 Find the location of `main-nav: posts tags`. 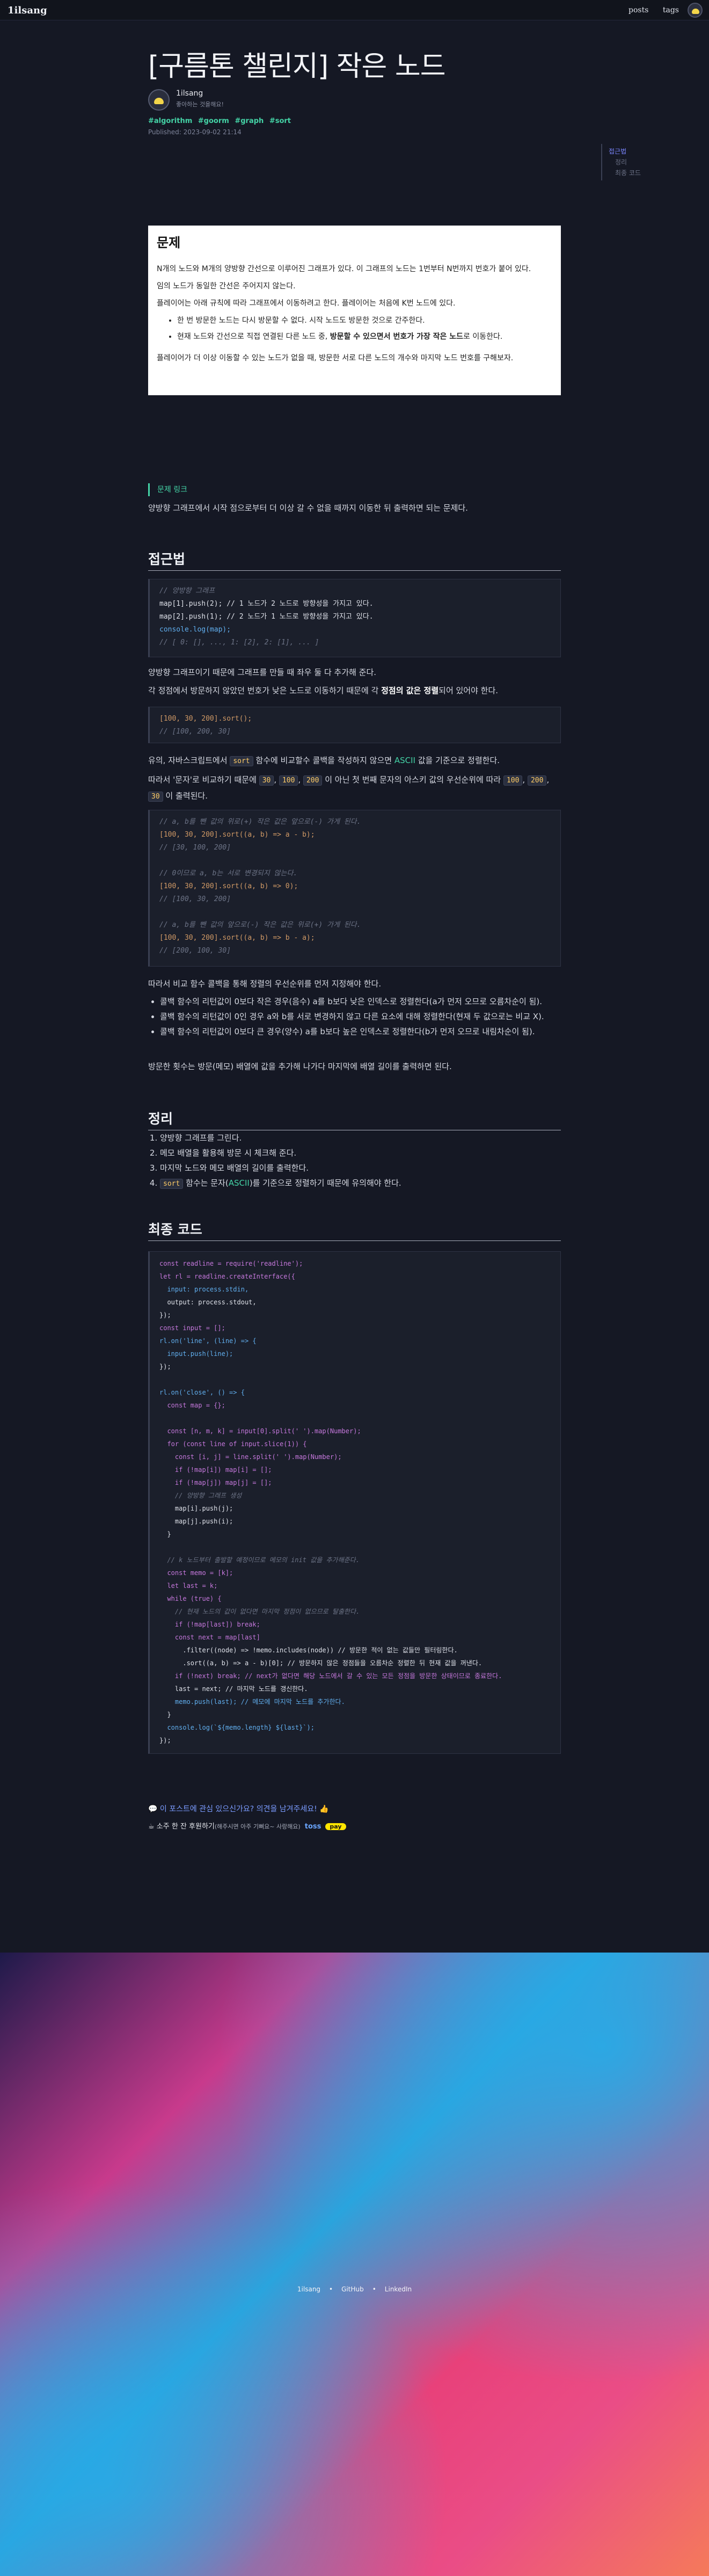

main-nav: posts tags is located at coordinates (648, 10).